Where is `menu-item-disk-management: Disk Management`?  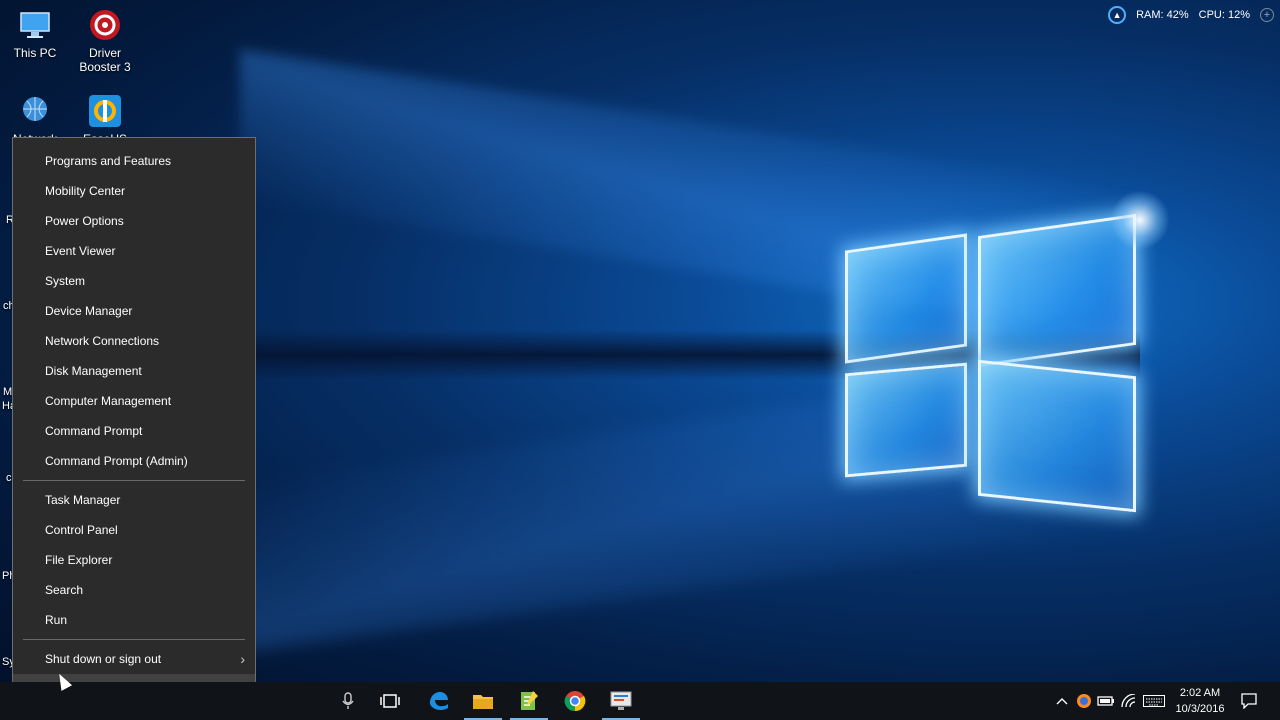 menu-item-disk-management: Disk Management is located at coordinates (134, 371).